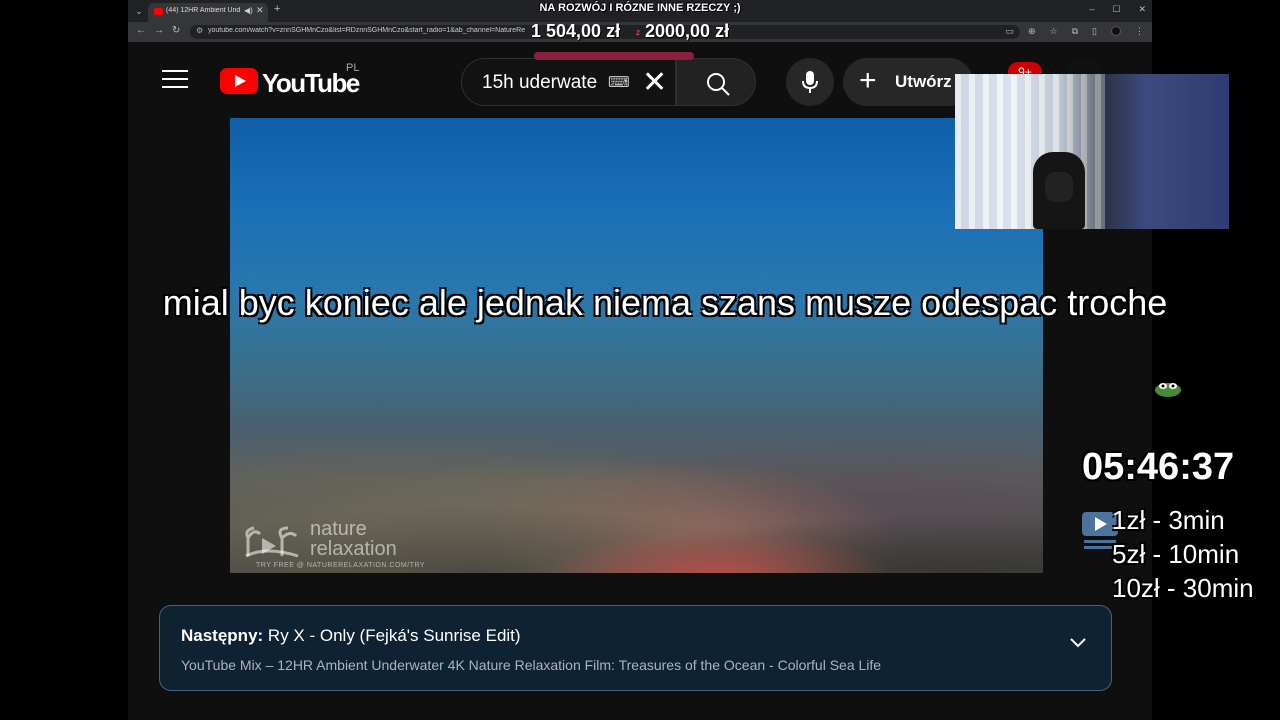  Describe the element at coordinates (1009, 31) in the screenshot. I see `cast-icon: ▭` at that location.